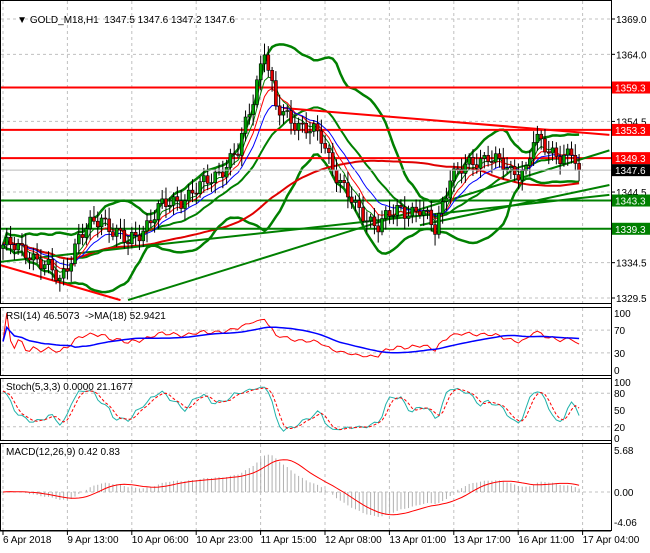  What do you see at coordinates (23, 20) in the screenshot?
I see `dropdown-triangle-icon: ▼` at bounding box center [23, 20].